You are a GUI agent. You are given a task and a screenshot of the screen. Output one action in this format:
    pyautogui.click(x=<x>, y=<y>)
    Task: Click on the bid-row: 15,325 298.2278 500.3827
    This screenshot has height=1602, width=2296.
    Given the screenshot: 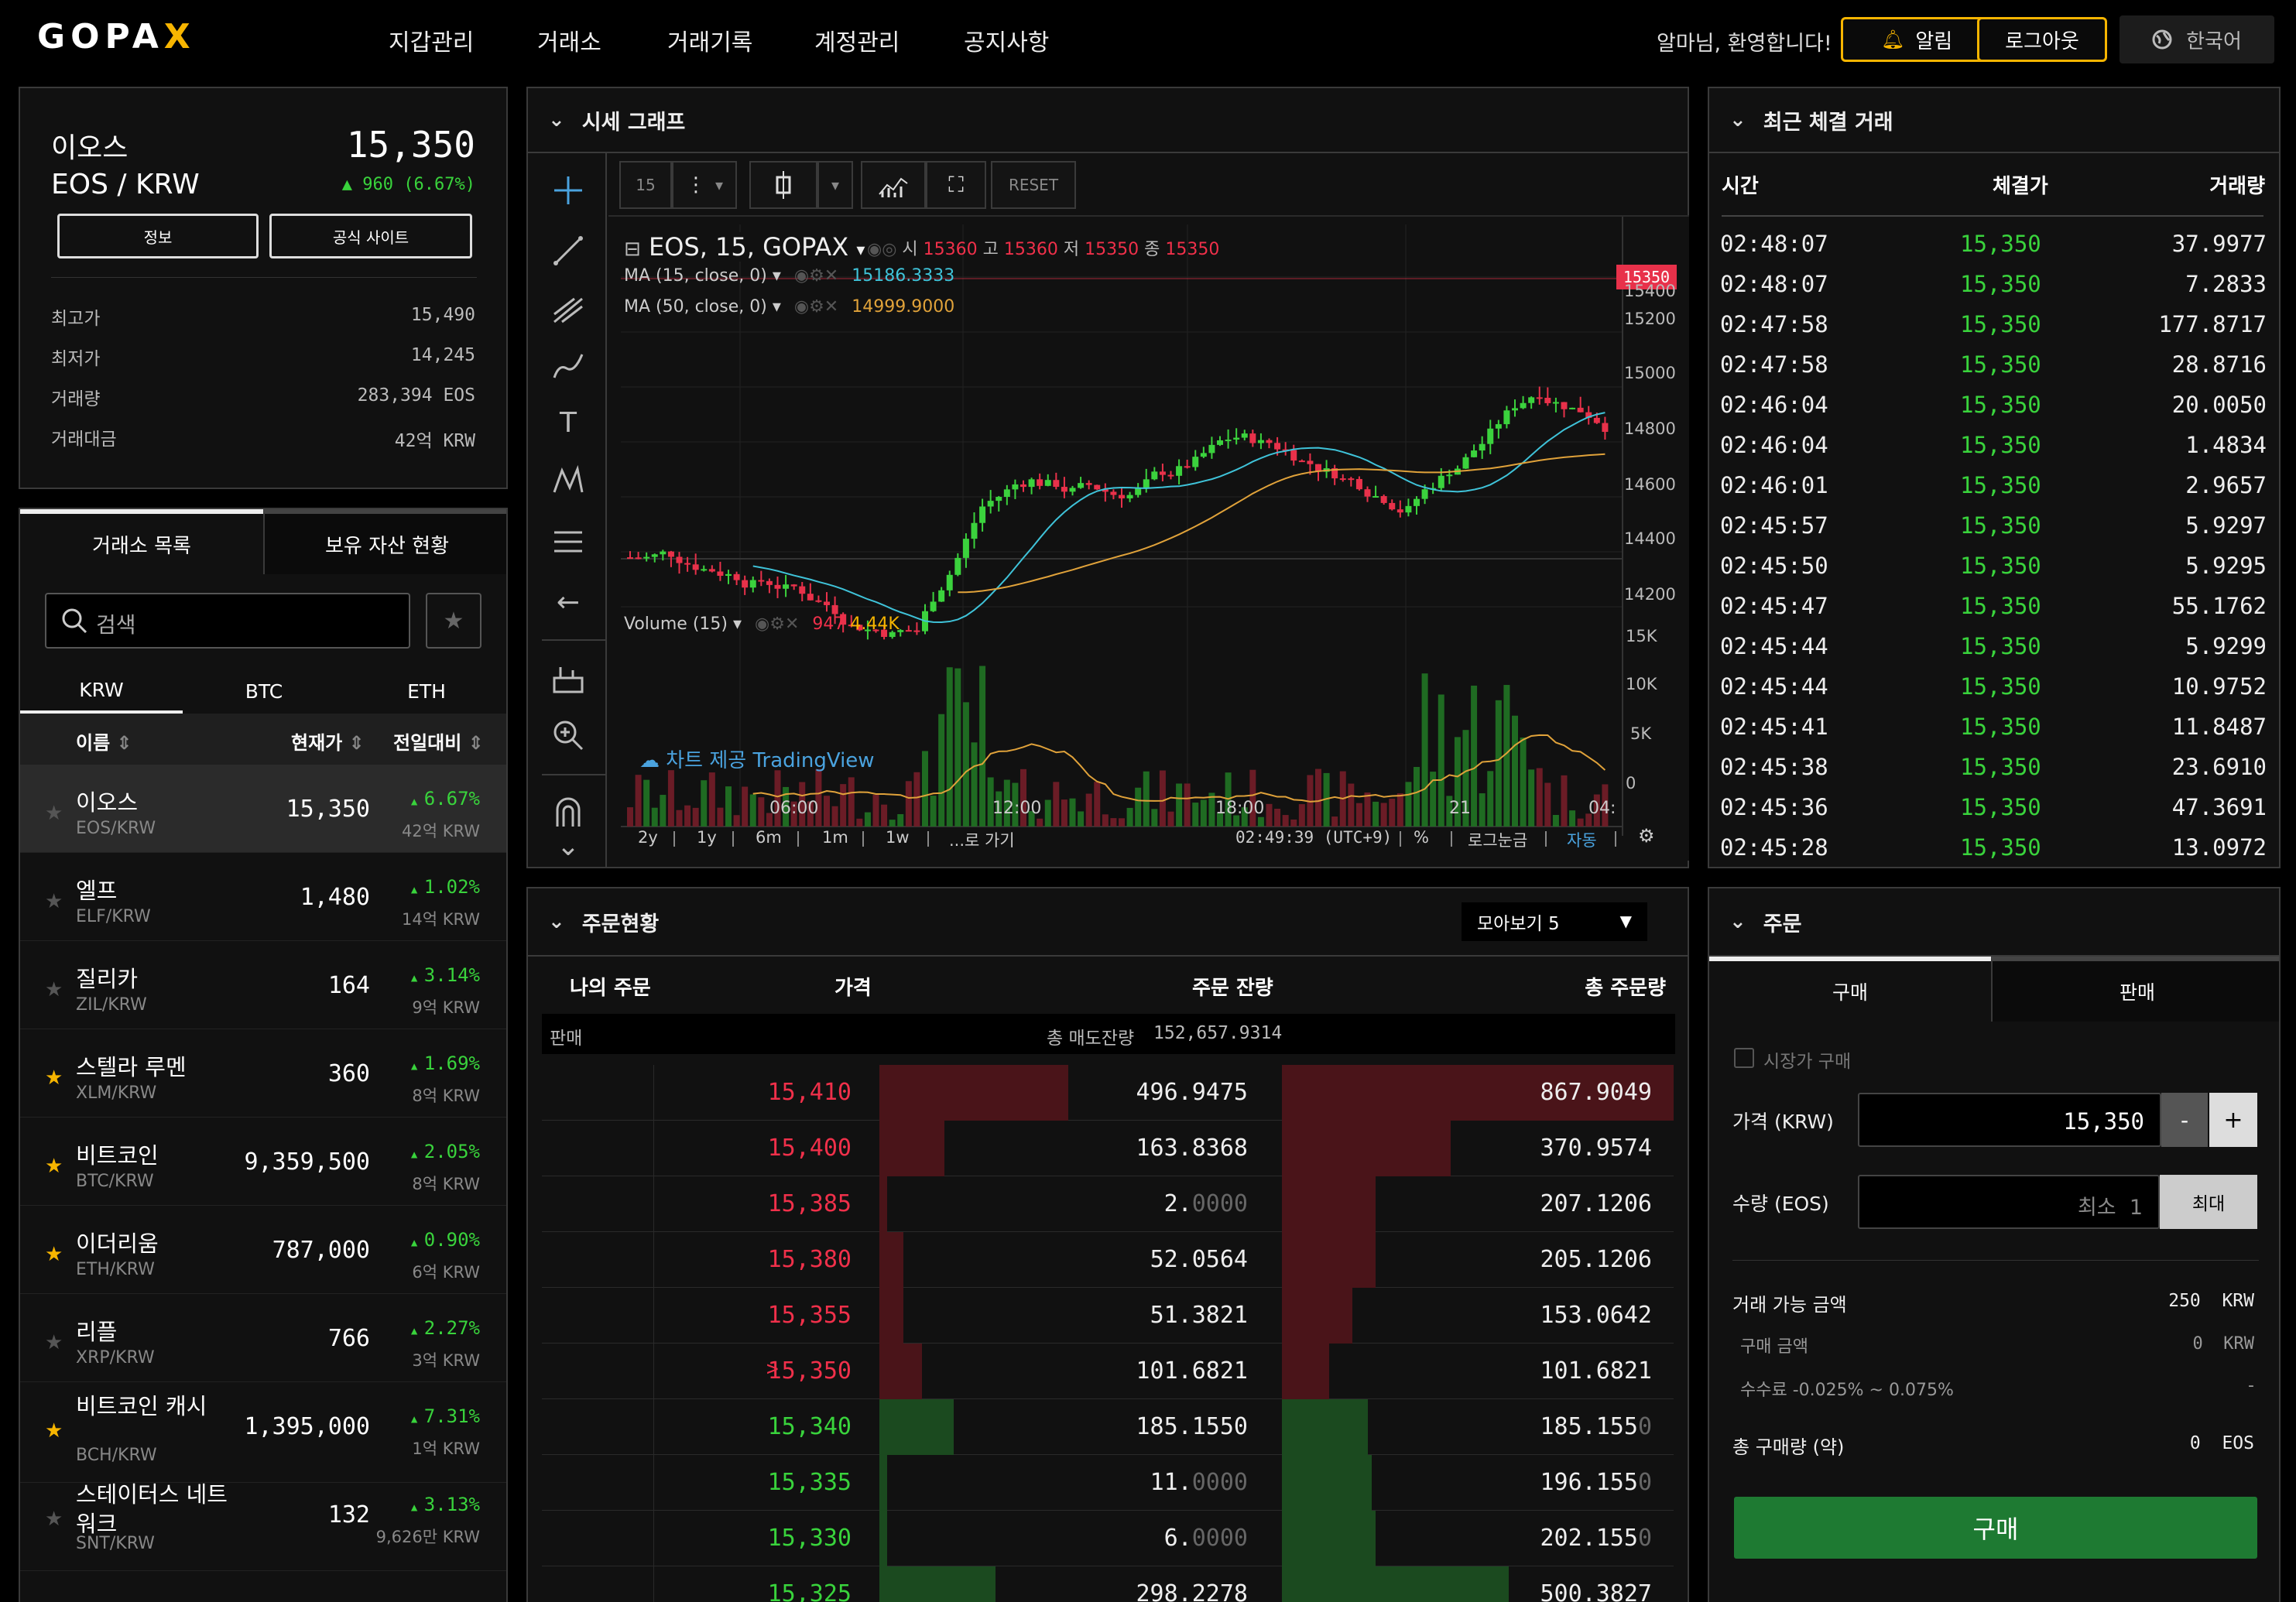 What is the action you would take?
    pyautogui.click(x=1108, y=1584)
    